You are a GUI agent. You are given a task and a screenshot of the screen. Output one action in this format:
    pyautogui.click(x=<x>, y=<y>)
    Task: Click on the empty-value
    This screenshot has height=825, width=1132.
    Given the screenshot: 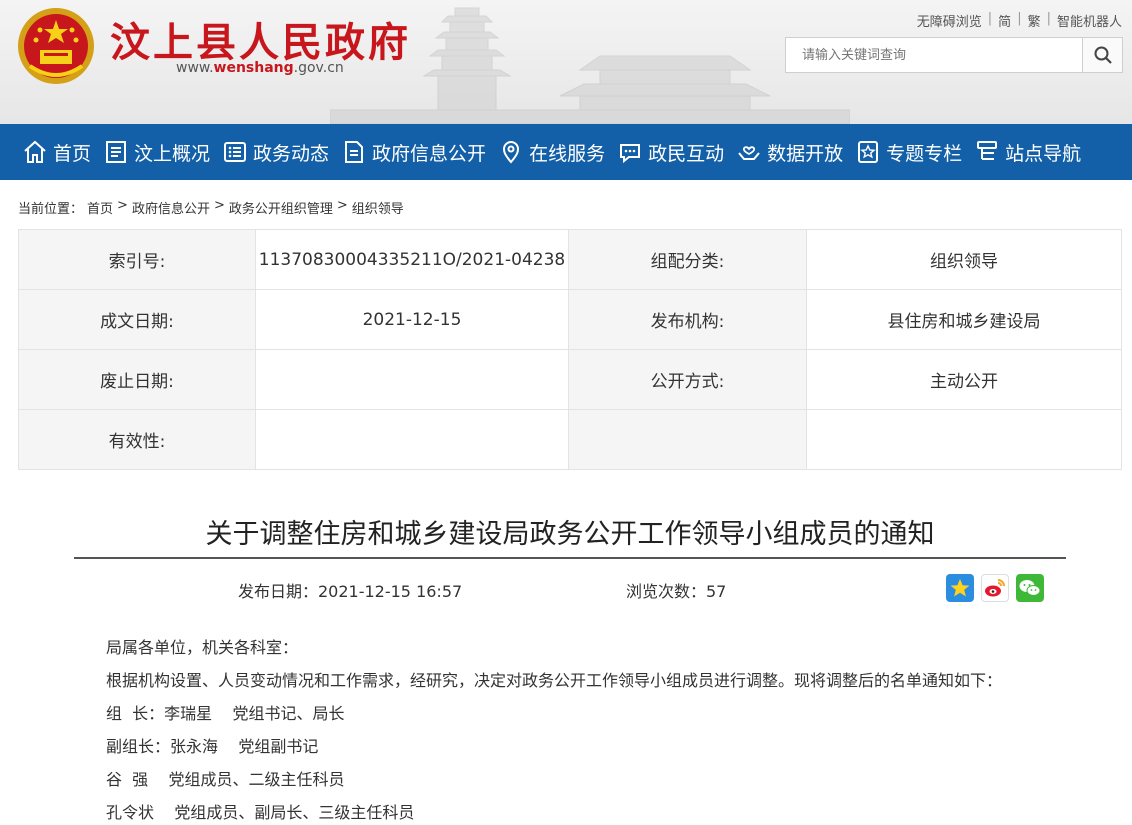 What is the action you would take?
    pyautogui.click(x=964, y=439)
    